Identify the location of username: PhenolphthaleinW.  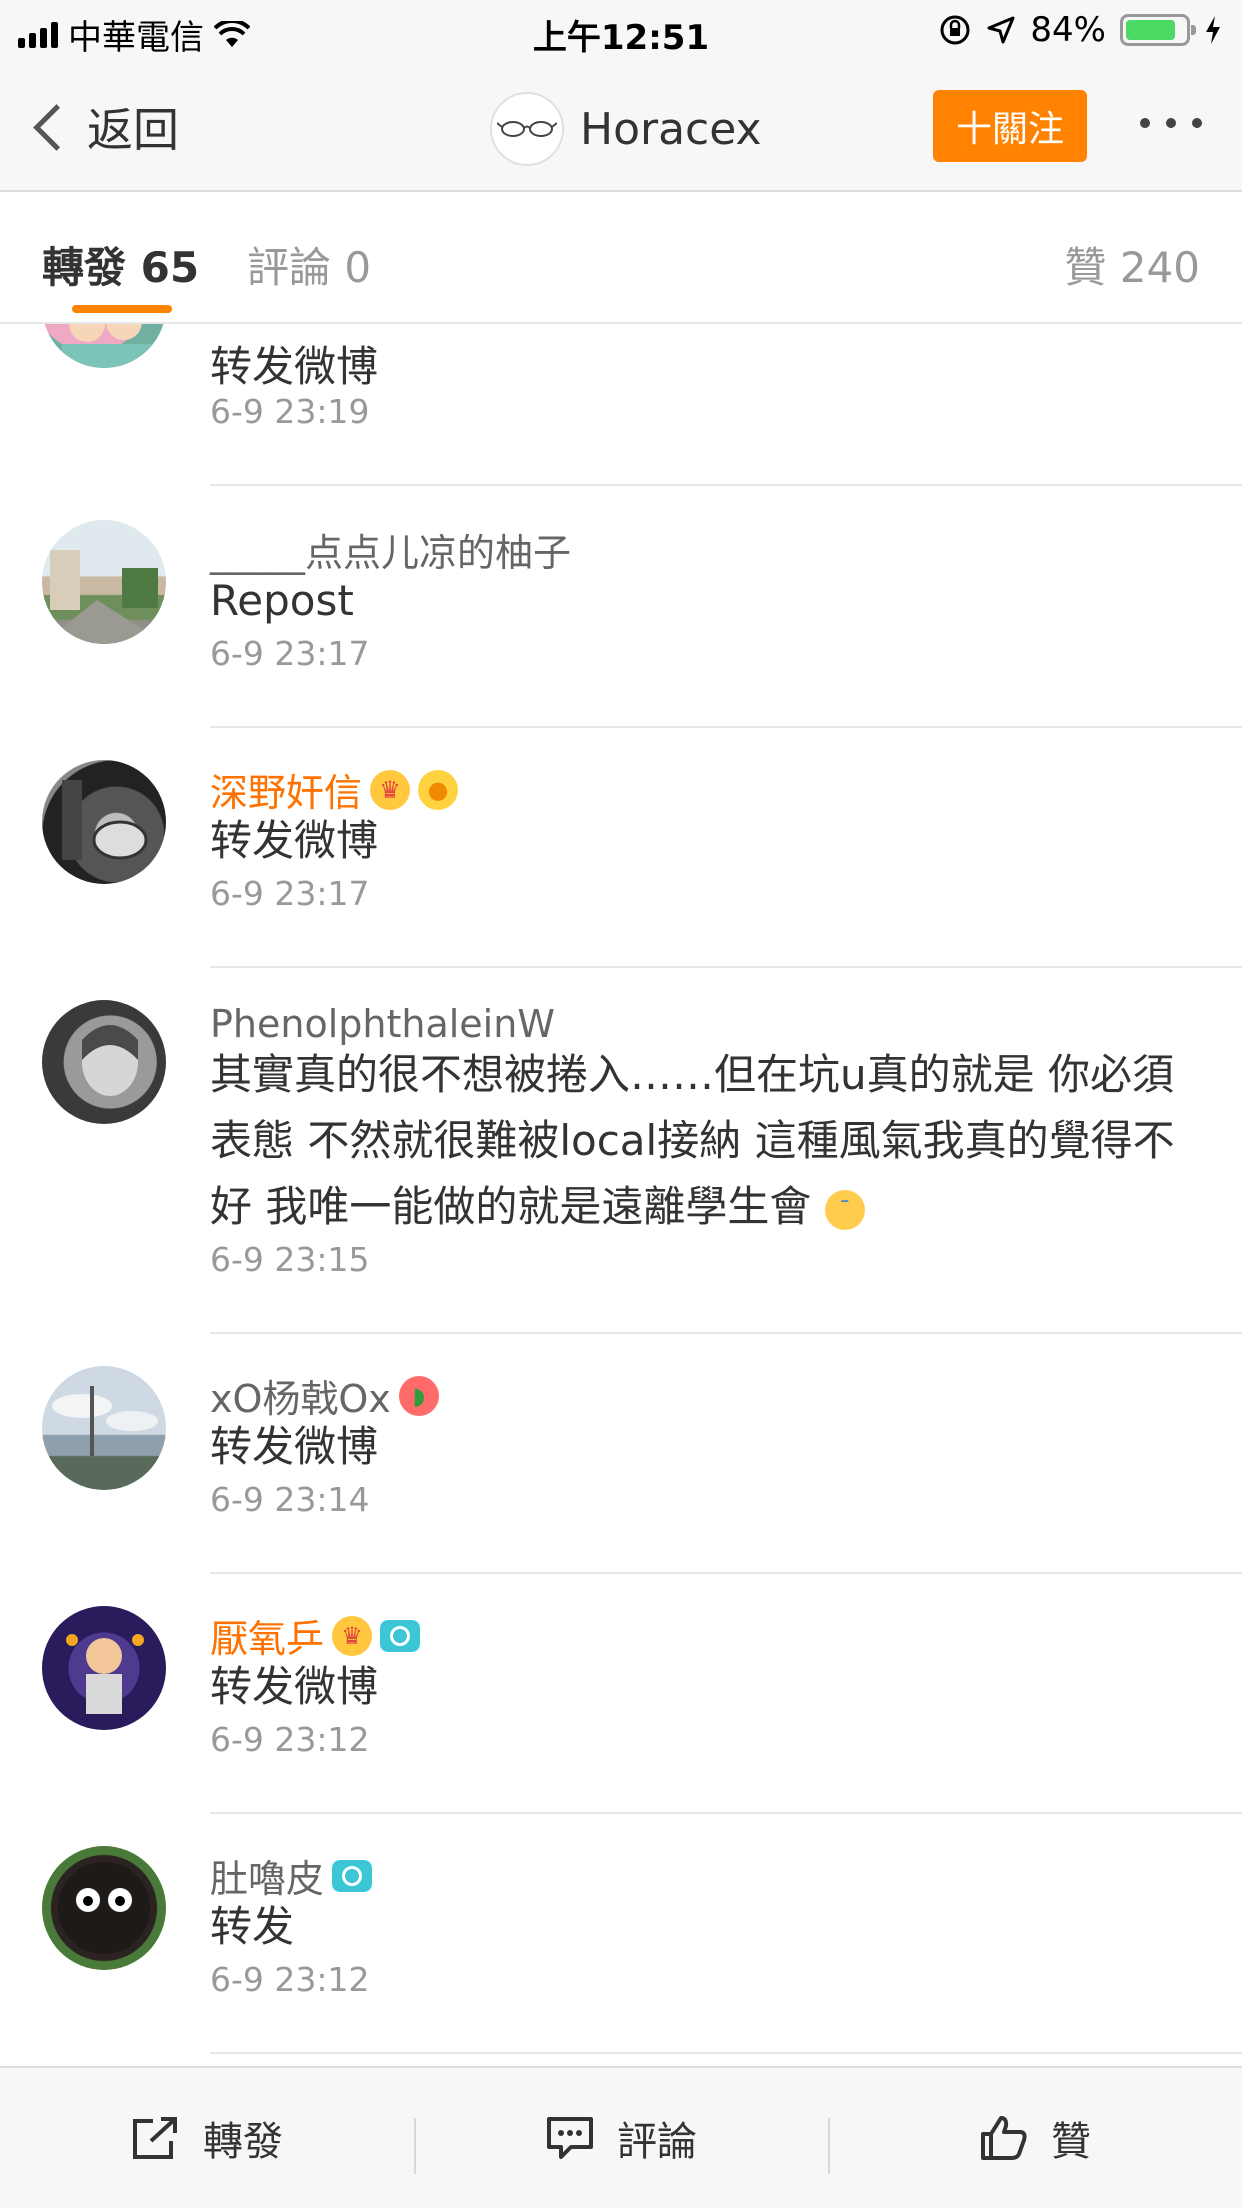
(382, 1024).